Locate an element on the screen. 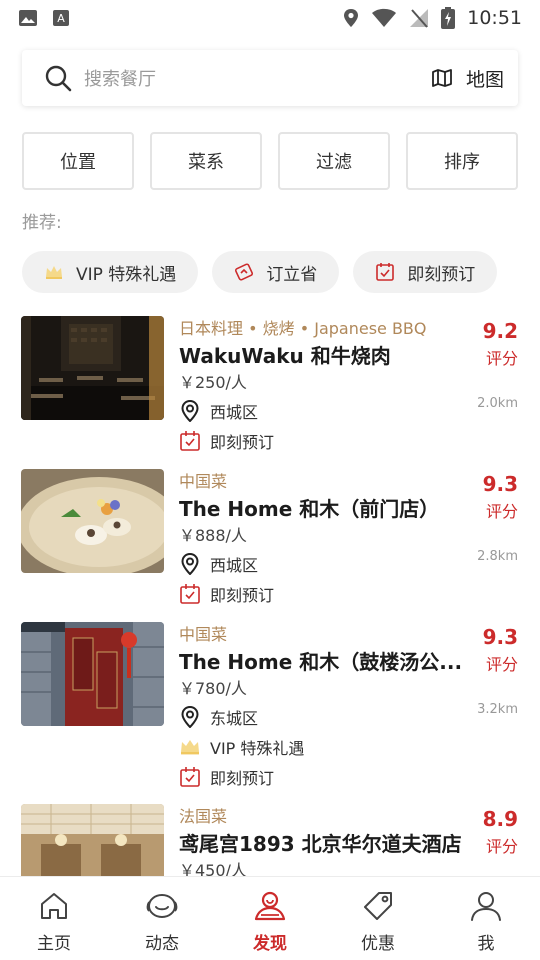 Image resolution: width=540 pixels, height=960 pixels. nav-discover: 发现 is located at coordinates (270, 918).